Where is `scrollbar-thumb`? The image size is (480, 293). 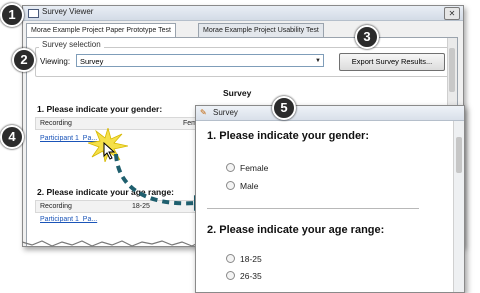
scrollbar-thumb is located at coordinates (452, 70).